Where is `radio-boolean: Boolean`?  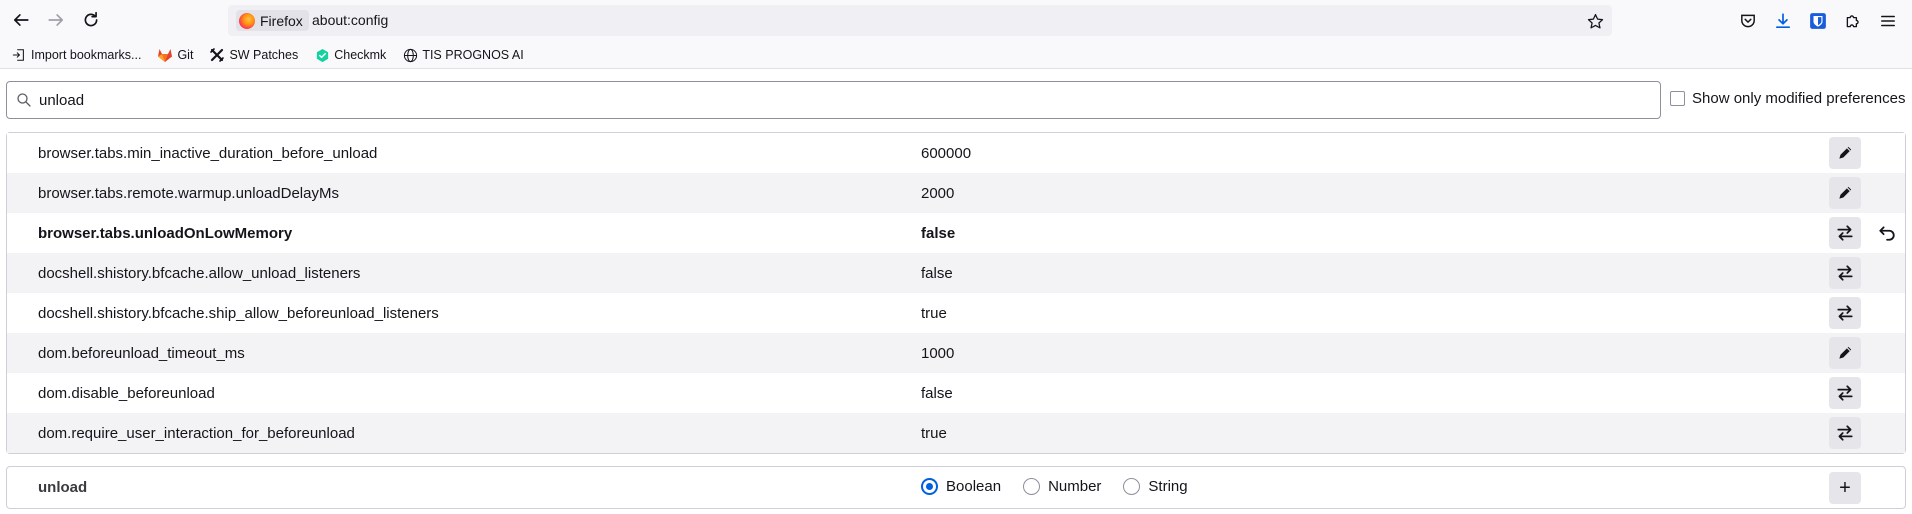 radio-boolean: Boolean is located at coordinates (961, 486).